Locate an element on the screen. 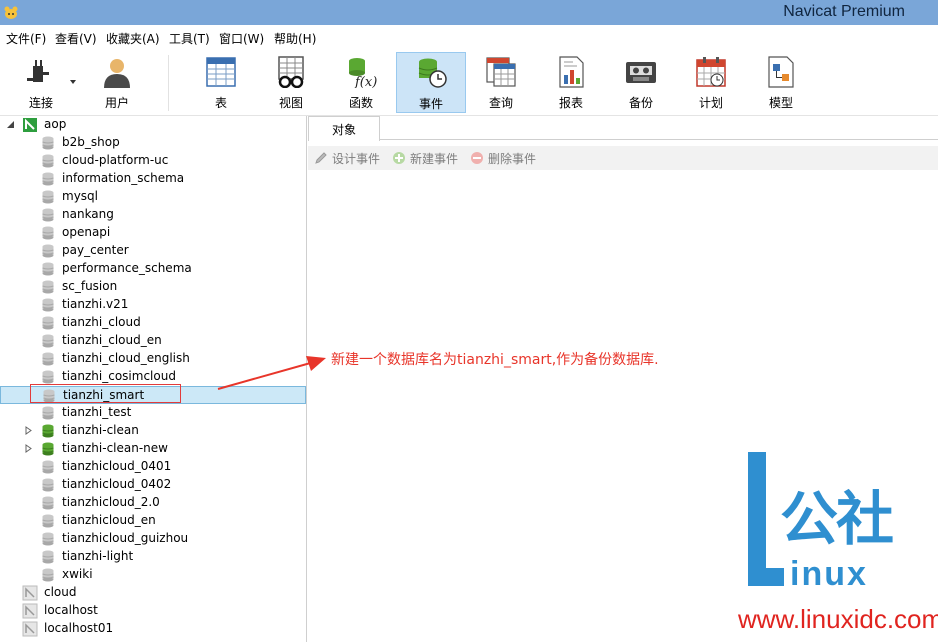  tree-database-item: tianzhi_cloud_en is located at coordinates (153, 341).